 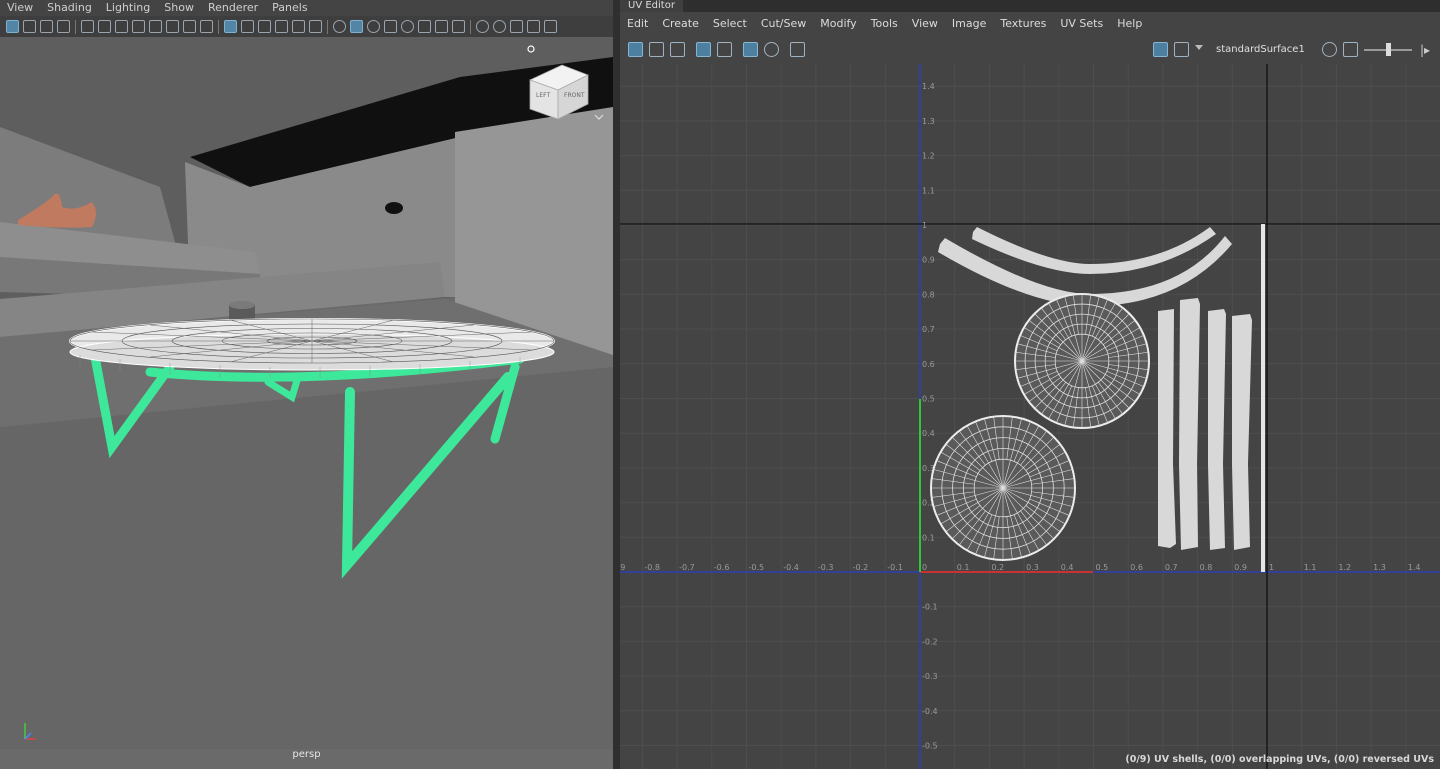 I want to click on u-axis-label: -0.1, so click(x=895, y=567).